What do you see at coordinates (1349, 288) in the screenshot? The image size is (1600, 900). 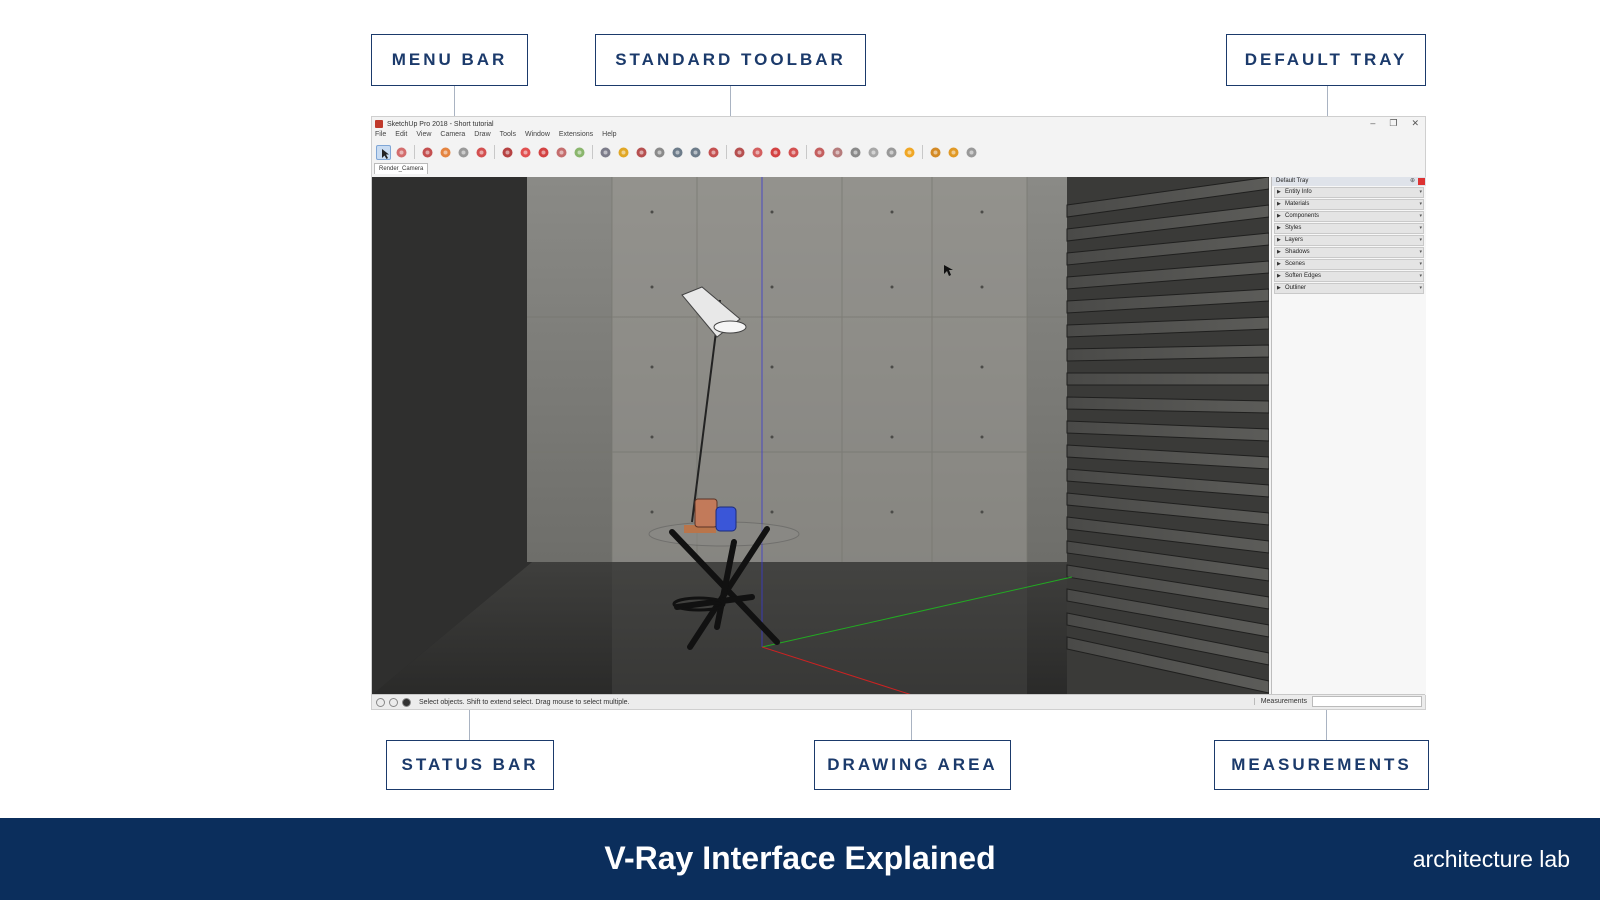 I see `tray-item-outliner: Outliner ▾` at bounding box center [1349, 288].